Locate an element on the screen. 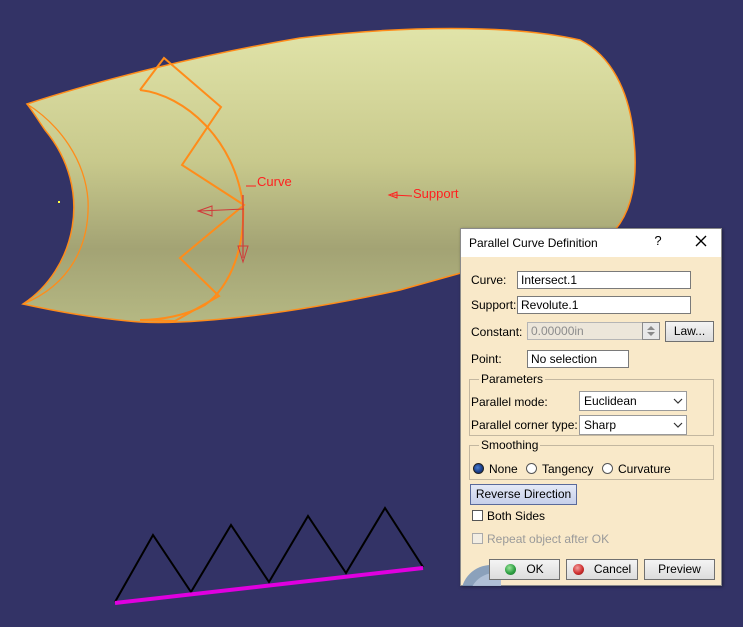 The image size is (743, 627). ok-label: OK is located at coordinates (535, 569).